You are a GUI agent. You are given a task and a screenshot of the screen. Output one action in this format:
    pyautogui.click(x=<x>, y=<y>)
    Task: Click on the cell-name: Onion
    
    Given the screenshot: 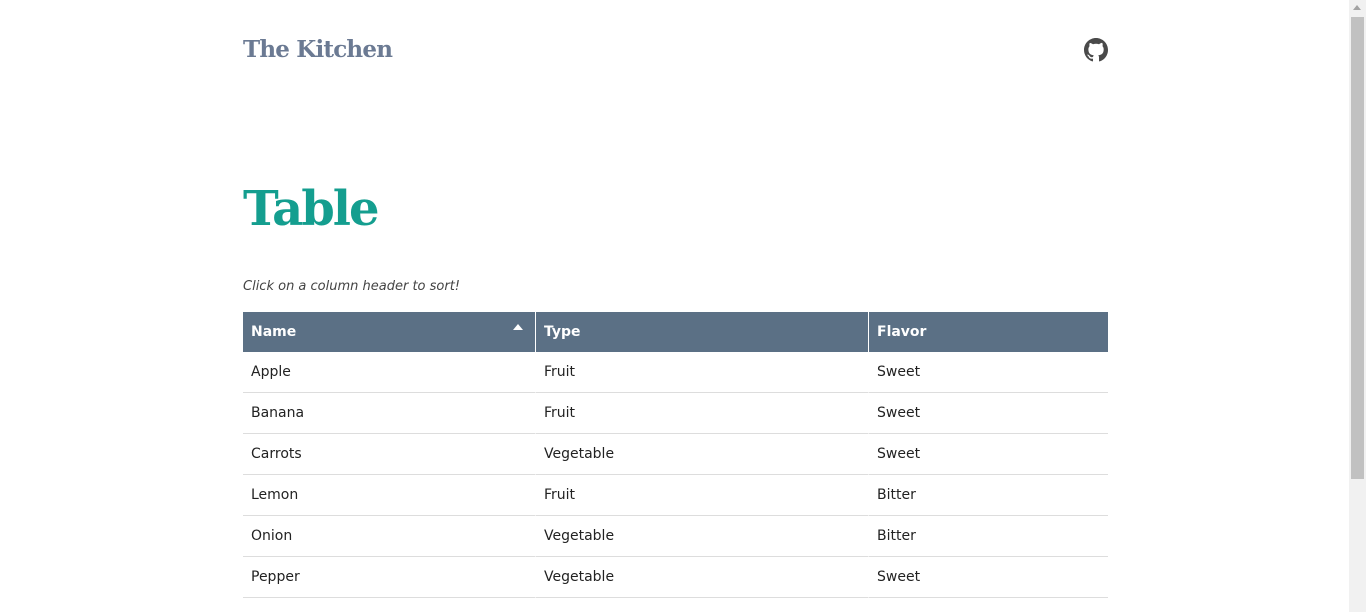 What is the action you would take?
    pyautogui.click(x=389, y=536)
    